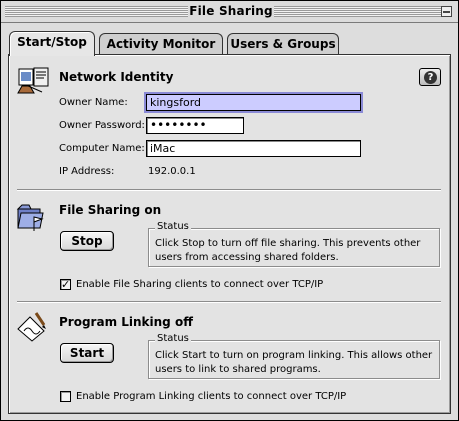 The width and height of the screenshot is (459, 421). Describe the element at coordinates (65, 284) in the screenshot. I see `file-sharing-tcp-checkbox: ✓` at that location.